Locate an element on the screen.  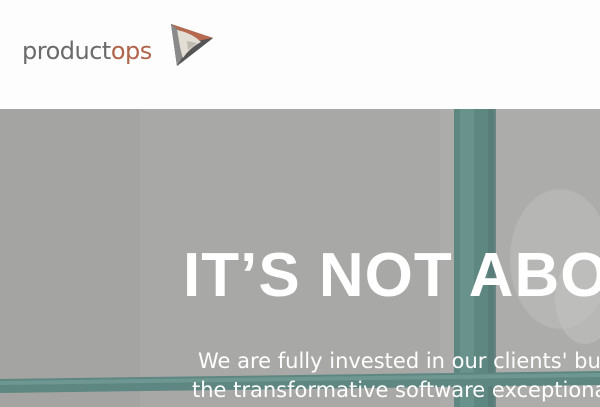
logo-wordmark: productops is located at coordinates (87, 51).